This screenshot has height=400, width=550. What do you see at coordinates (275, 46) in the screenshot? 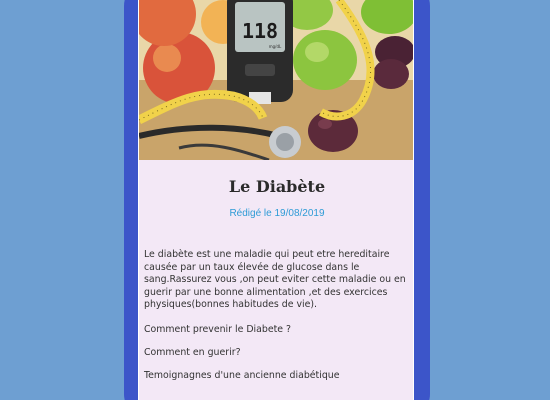
I see `meter-unit: mg/dL` at bounding box center [275, 46].